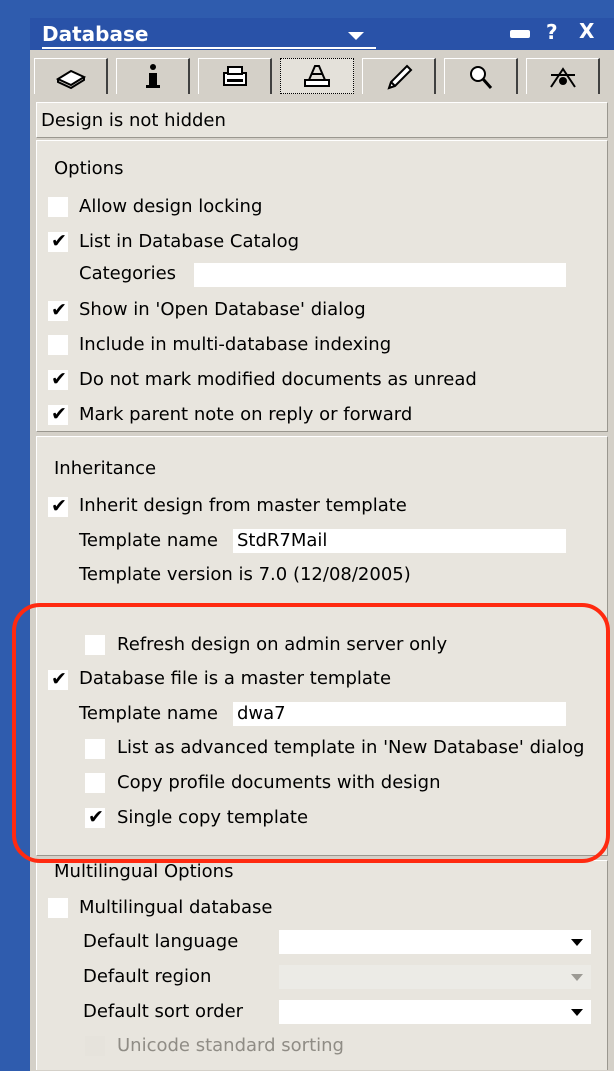 The image size is (614, 1071). What do you see at coordinates (380, 275) in the screenshot?
I see `categories-input` at bounding box center [380, 275].